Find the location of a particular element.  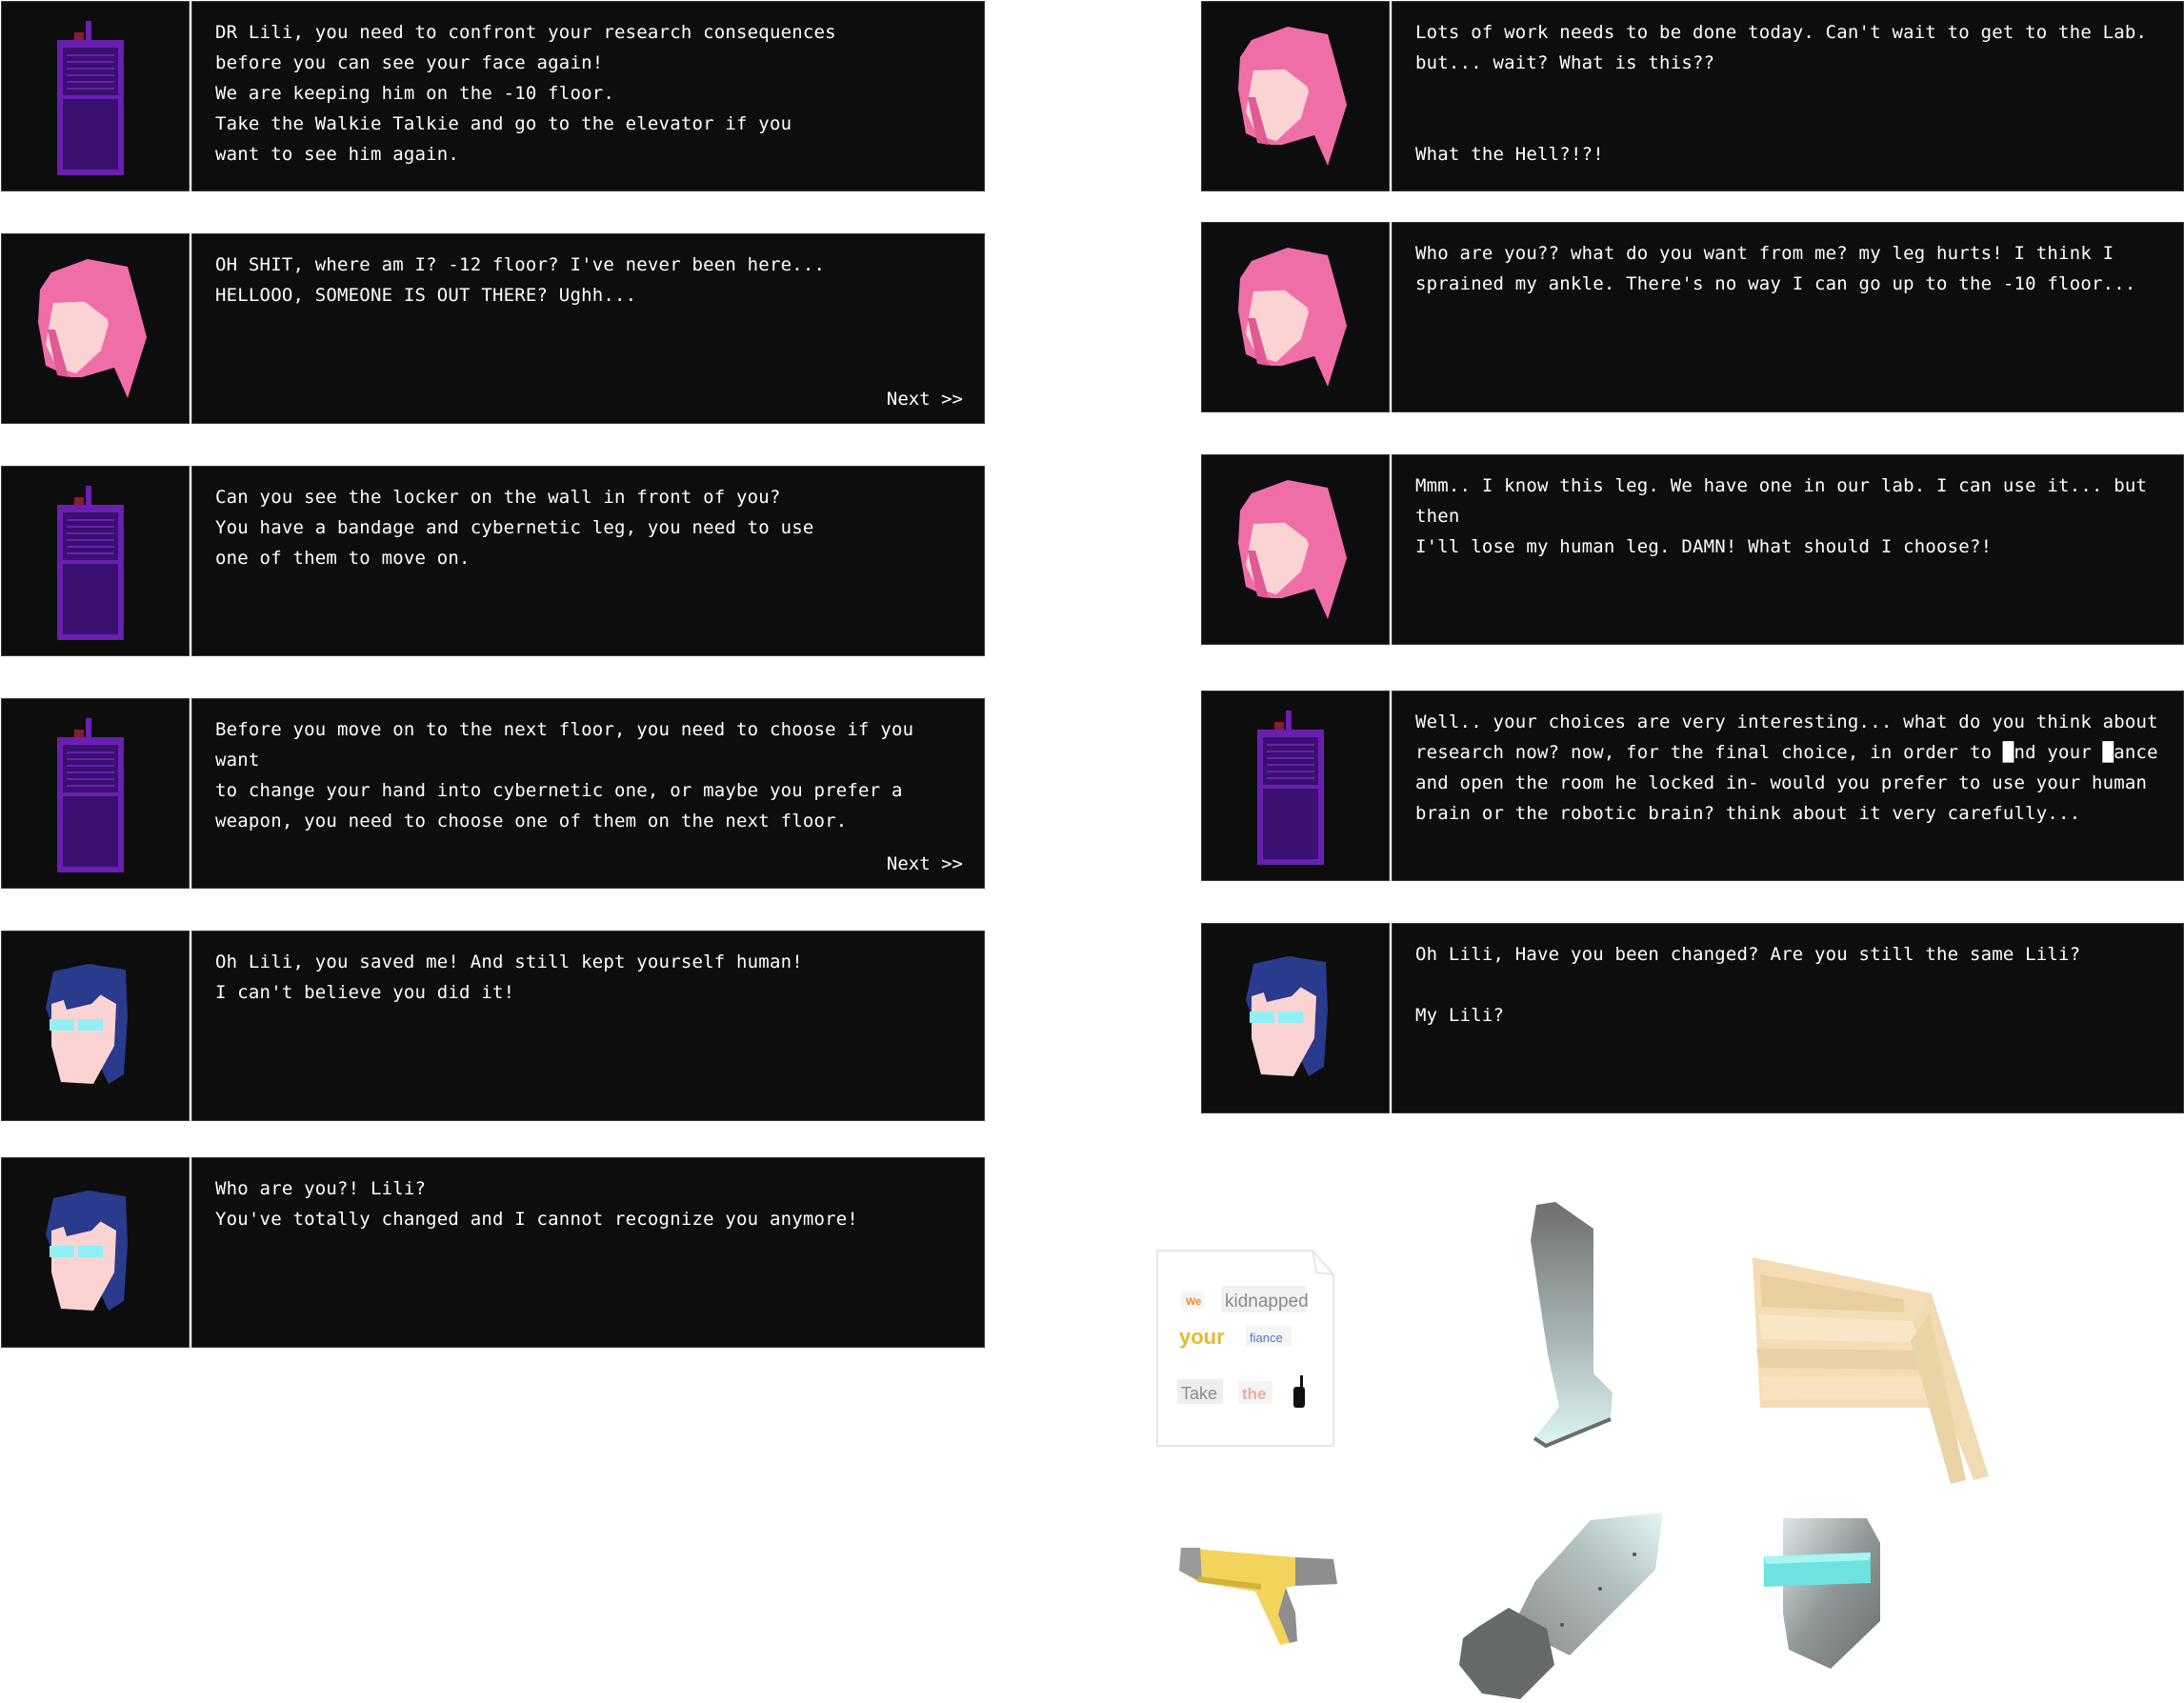

dialog-line: want to see him again. is located at coordinates (337, 154).